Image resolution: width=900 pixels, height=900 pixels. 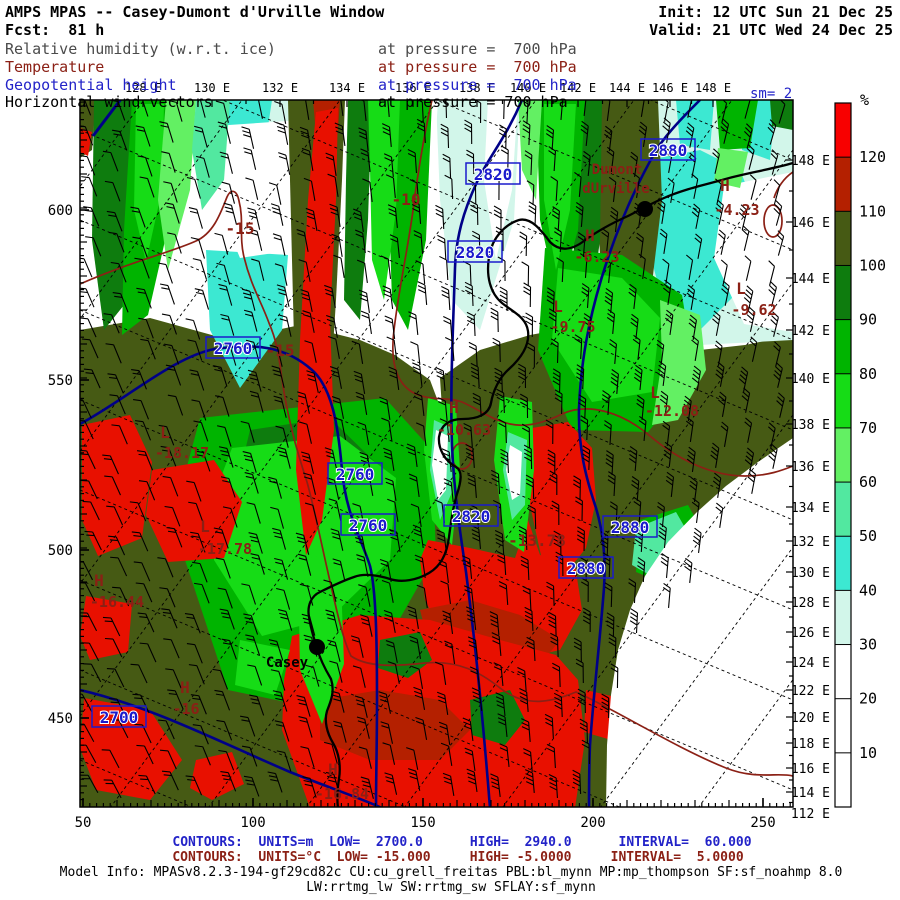 What do you see at coordinates (225, 549) in the screenshot?
I see `svg-text: -17.78` at bounding box center [225, 549].